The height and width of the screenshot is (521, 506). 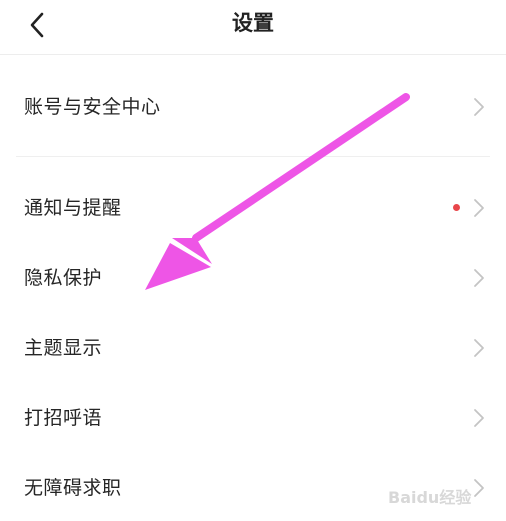 I want to click on settings-item-notifications: 通知与提醒, so click(x=253, y=208).